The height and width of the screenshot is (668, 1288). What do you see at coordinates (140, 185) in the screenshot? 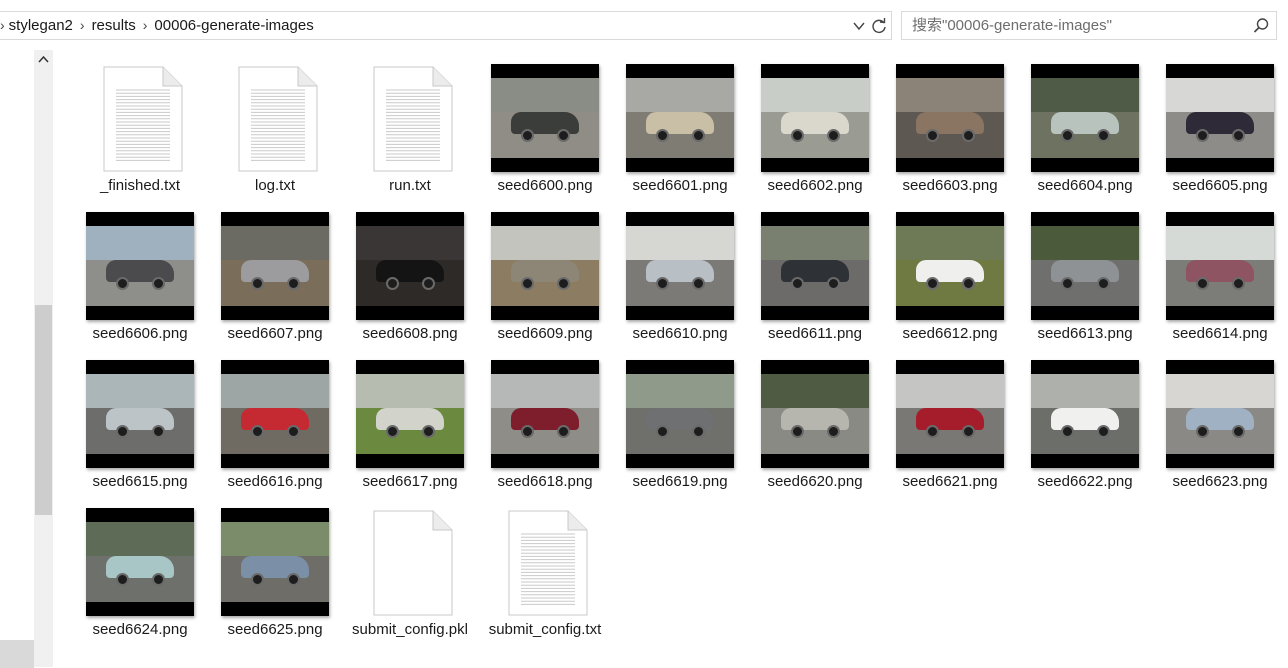
I see `file-name-label: _finished.txt` at bounding box center [140, 185].